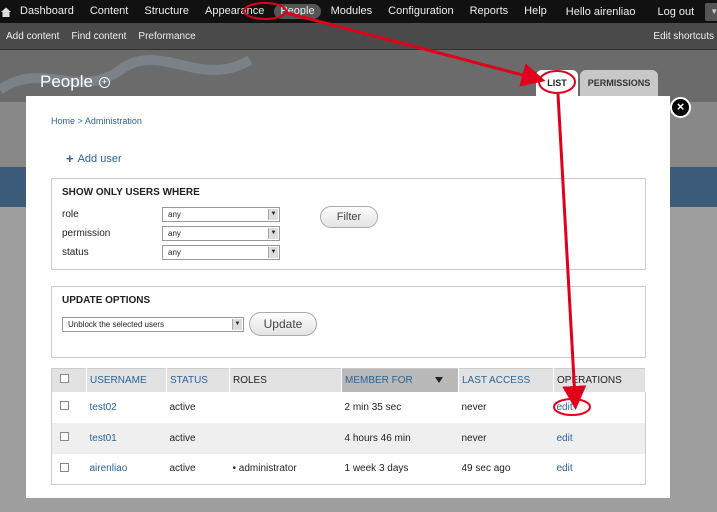 The image size is (717, 512). What do you see at coordinates (131, 192) in the screenshot?
I see `filter-legend: SHOW ONLY USERS WHERE` at bounding box center [131, 192].